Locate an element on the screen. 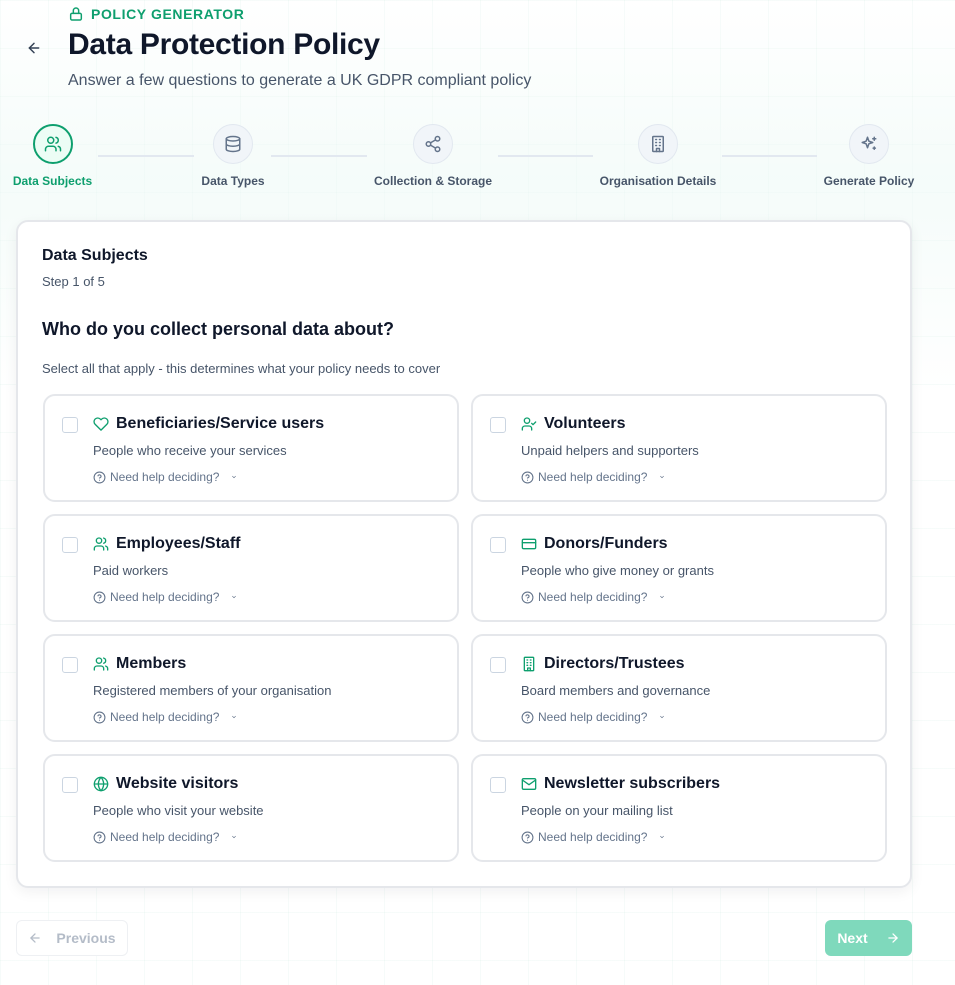 This screenshot has width=955, height=985. option-description: Paid workers is located at coordinates (131, 570).